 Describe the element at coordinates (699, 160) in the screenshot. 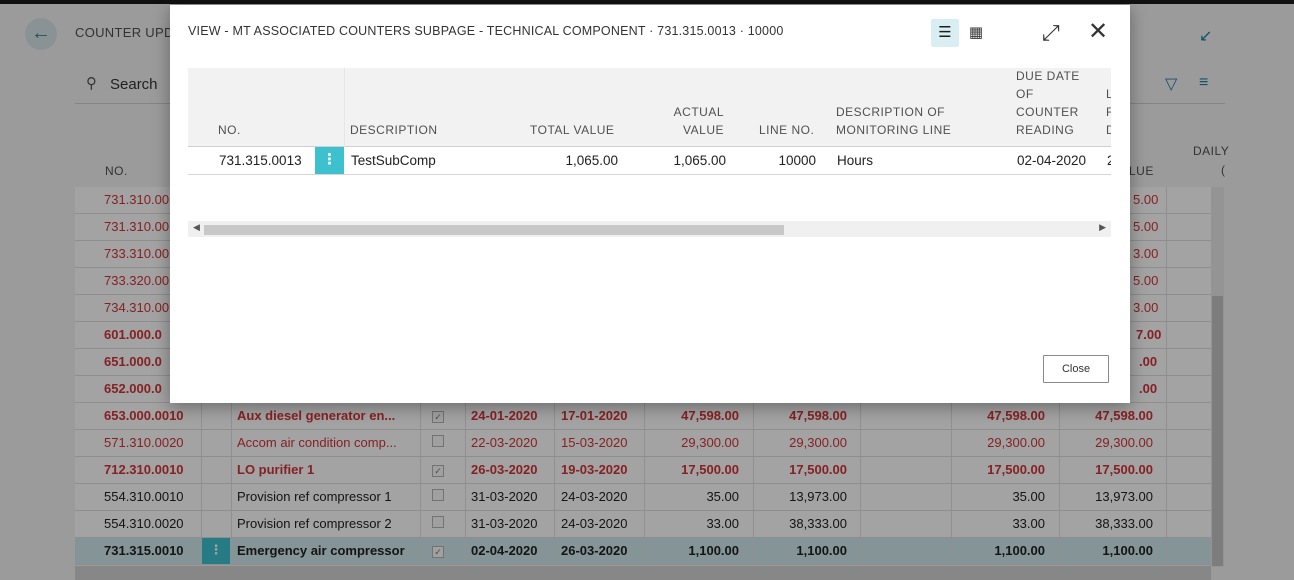

I see `cell-actual-value: 1,065.00` at that location.